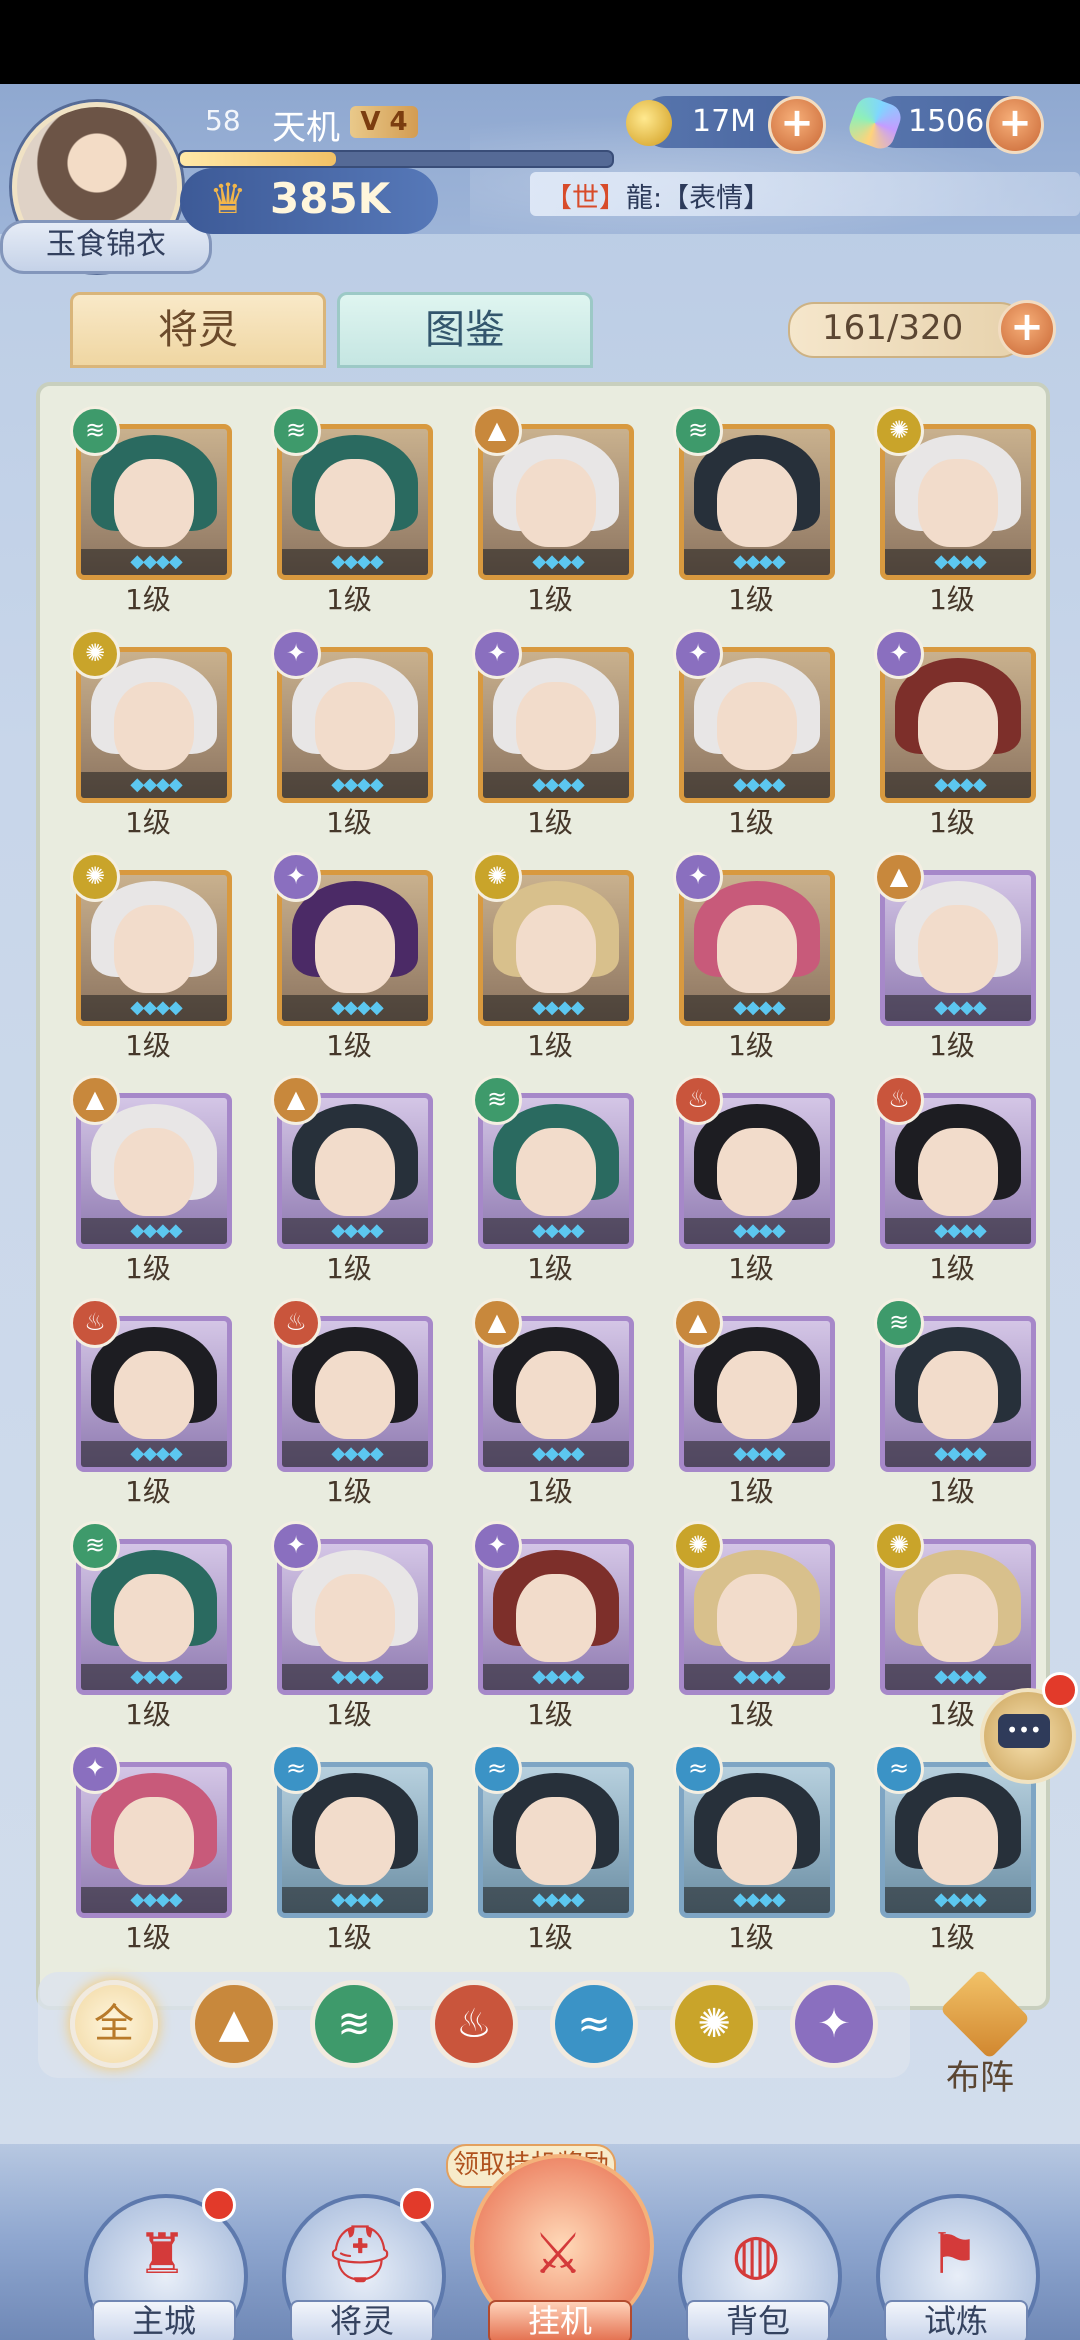 This screenshot has height=2340, width=1080. What do you see at coordinates (834, 2024) in the screenshot?
I see `filter-star-button: ✦` at bounding box center [834, 2024].